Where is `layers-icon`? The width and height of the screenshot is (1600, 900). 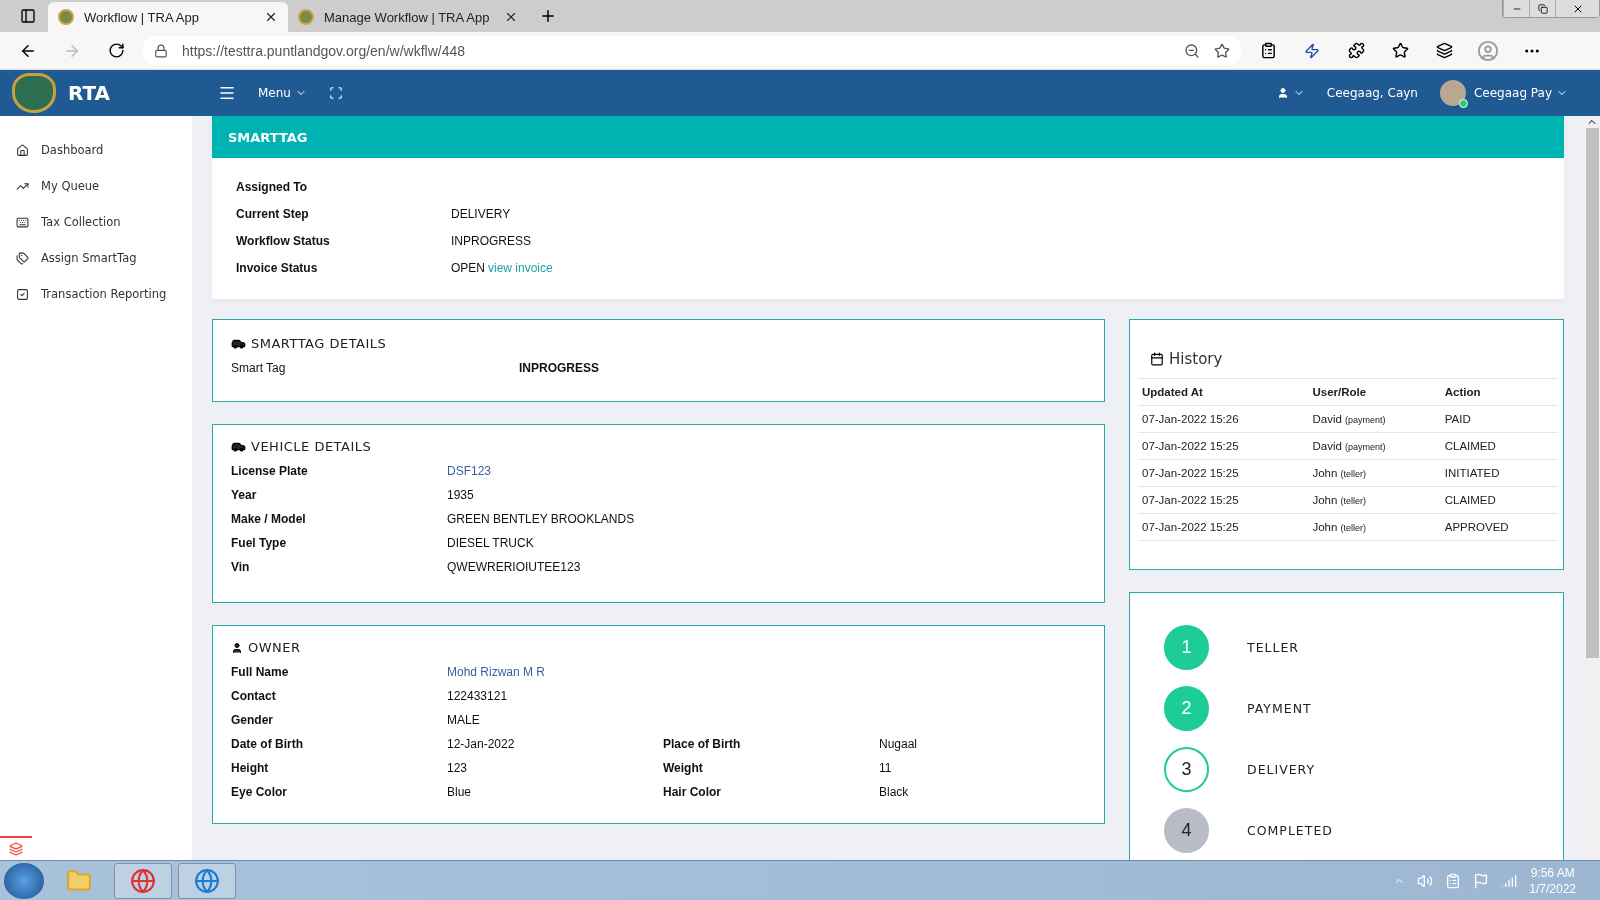 layers-icon is located at coordinates (16, 849).